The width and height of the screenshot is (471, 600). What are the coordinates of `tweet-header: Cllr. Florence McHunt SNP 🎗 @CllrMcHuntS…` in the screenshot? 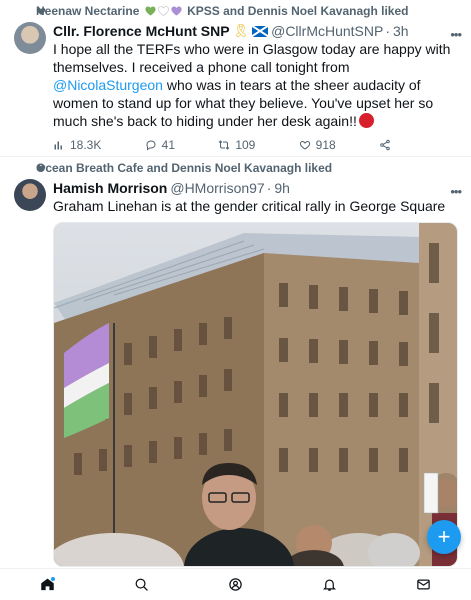 It's located at (256, 31).